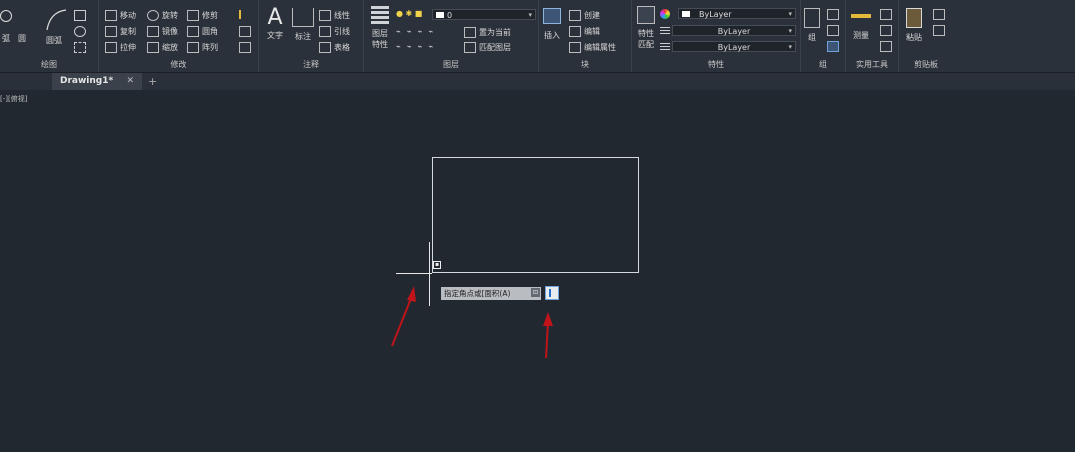 The width and height of the screenshot is (1075, 452). What do you see at coordinates (548, 335) in the screenshot?
I see `annotation-arrow-right` at bounding box center [548, 335].